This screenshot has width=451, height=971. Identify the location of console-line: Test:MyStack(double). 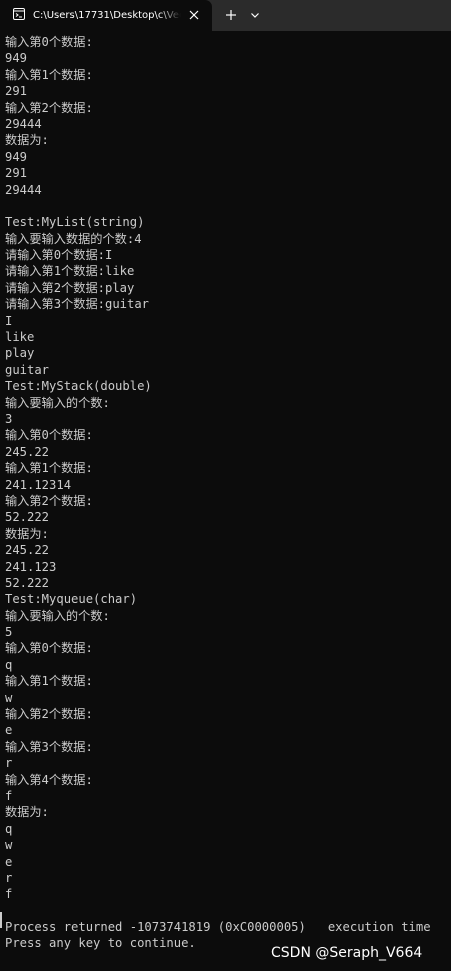
(78, 386).